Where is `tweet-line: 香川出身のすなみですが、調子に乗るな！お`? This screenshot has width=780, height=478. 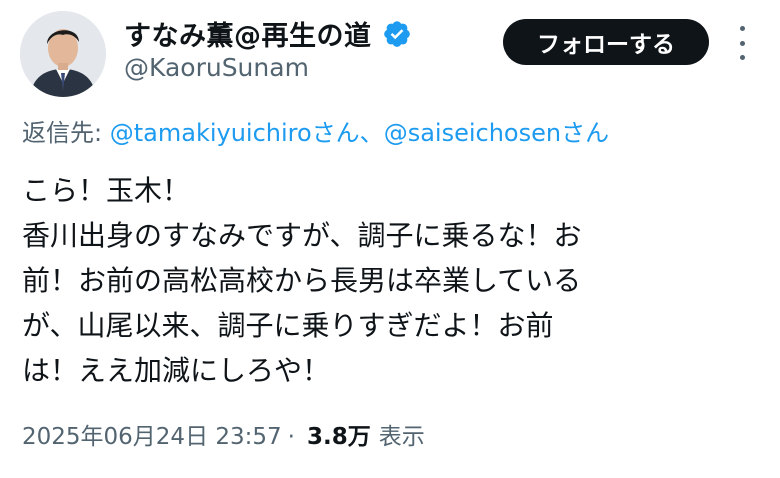 tweet-line: 香川出身のすなみですが、調子に乗るな！お is located at coordinates (302, 235).